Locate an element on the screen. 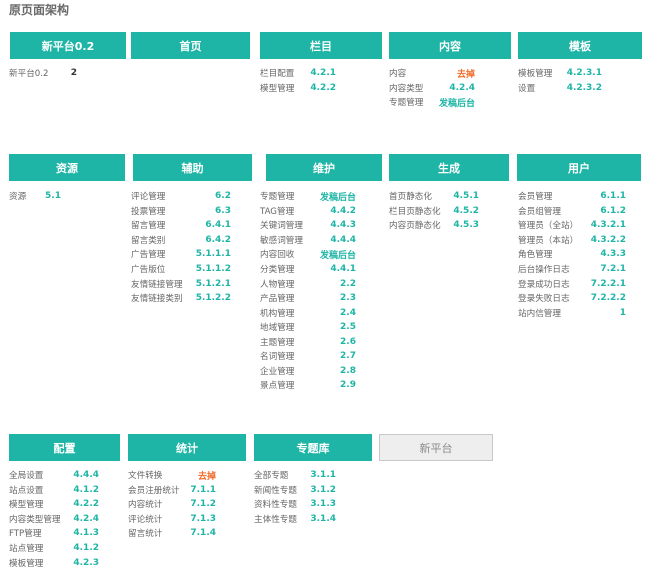 The height and width of the screenshot is (582, 650). item-code: 3.1.4 is located at coordinates (323, 518).